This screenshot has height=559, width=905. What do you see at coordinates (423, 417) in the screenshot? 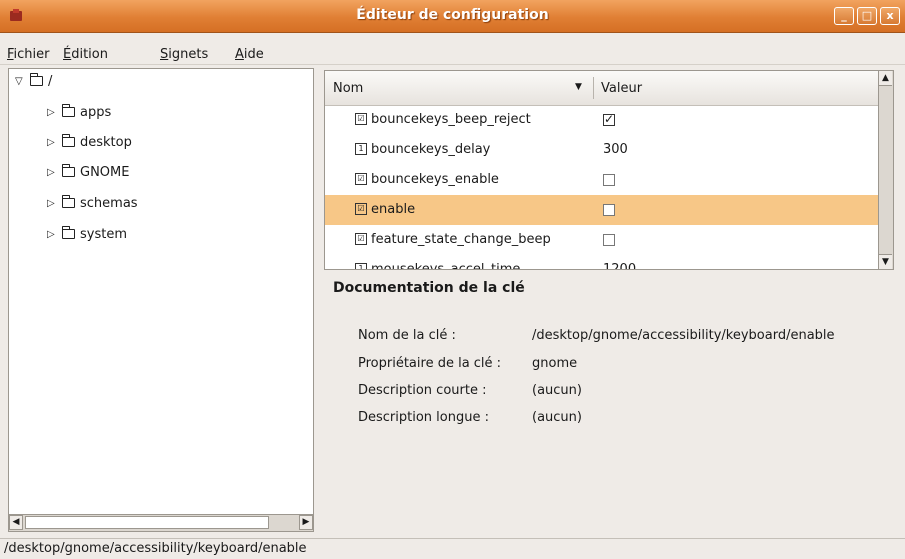
I see `long-desc-label: Description longue :` at bounding box center [423, 417].